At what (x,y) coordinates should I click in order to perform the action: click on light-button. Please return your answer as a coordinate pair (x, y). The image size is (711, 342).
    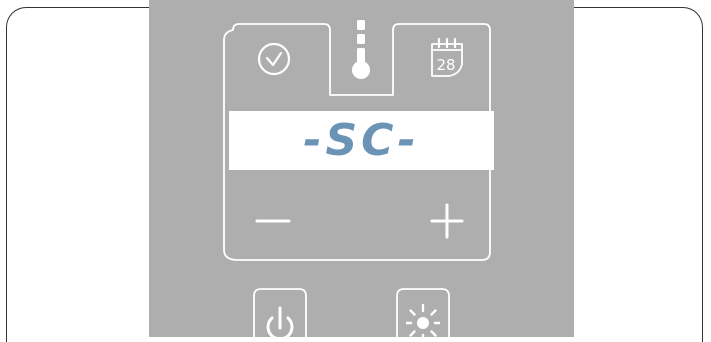
    Looking at the image, I should click on (423, 317).